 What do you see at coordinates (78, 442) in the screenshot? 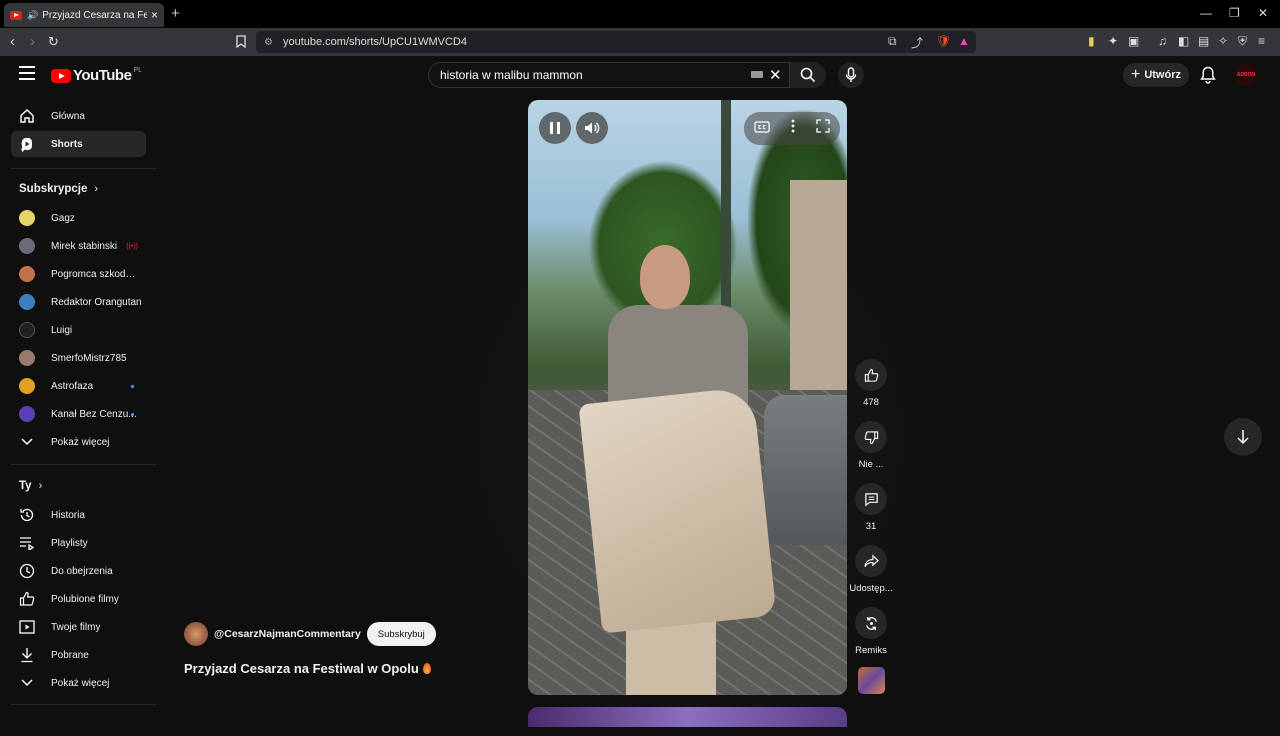
I see `show-more-subscriptions: Pokaż więcej` at bounding box center [78, 442].